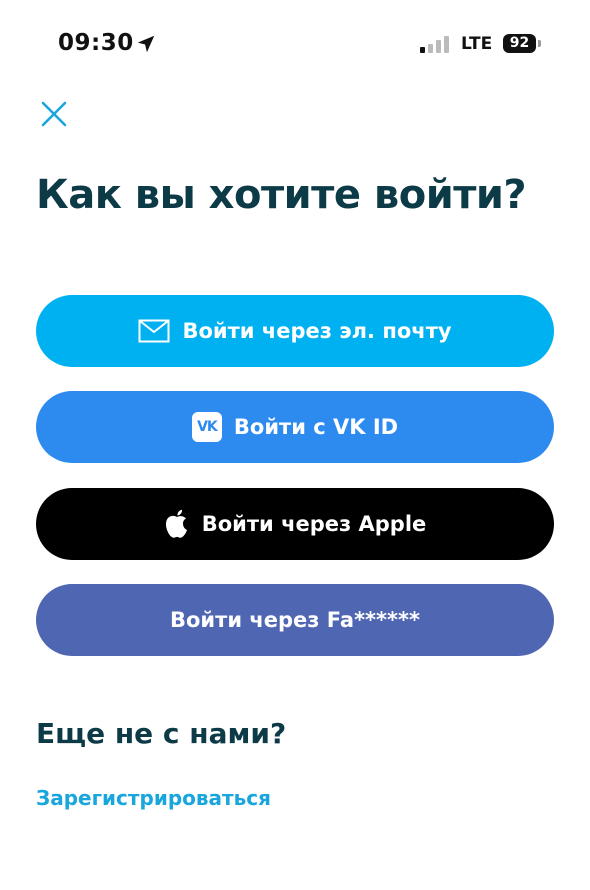 The width and height of the screenshot is (590, 890). I want to click on signup-title: Еще не с нами?, so click(161, 733).